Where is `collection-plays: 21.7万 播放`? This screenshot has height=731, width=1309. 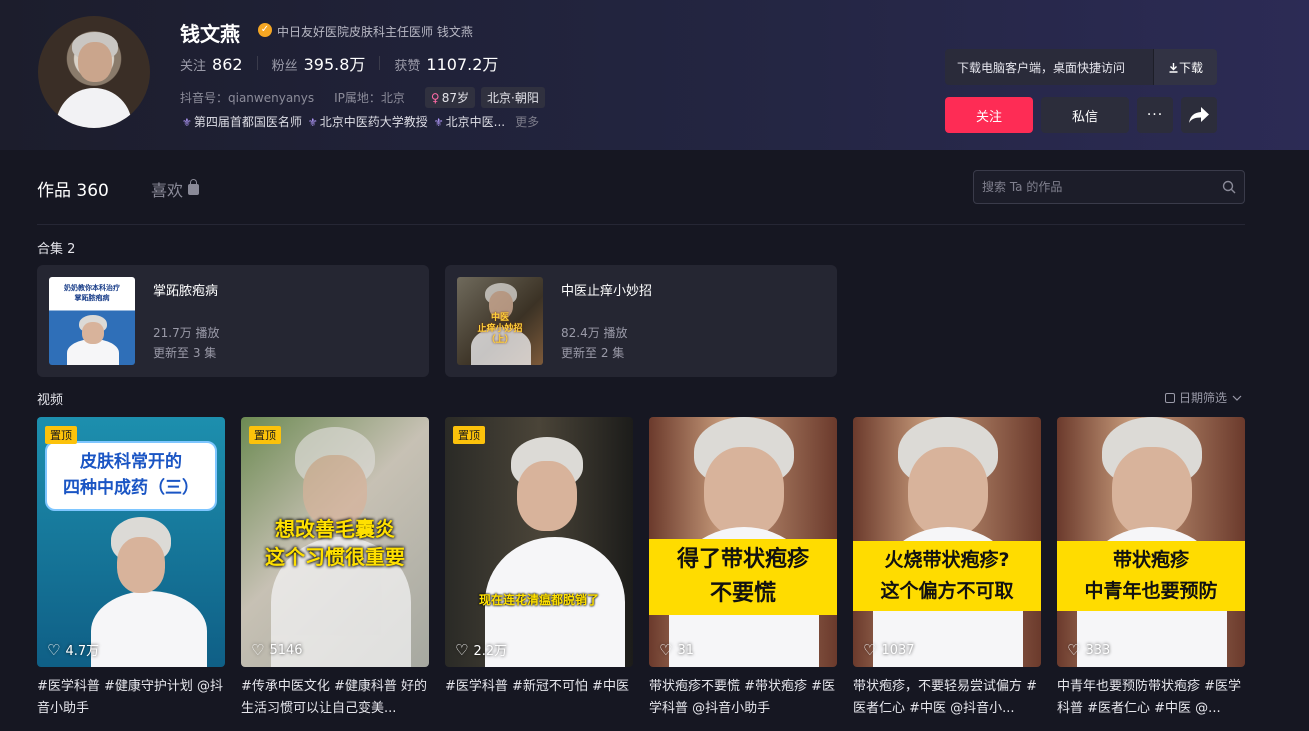
collection-plays: 21.7万 播放 is located at coordinates (186, 333).